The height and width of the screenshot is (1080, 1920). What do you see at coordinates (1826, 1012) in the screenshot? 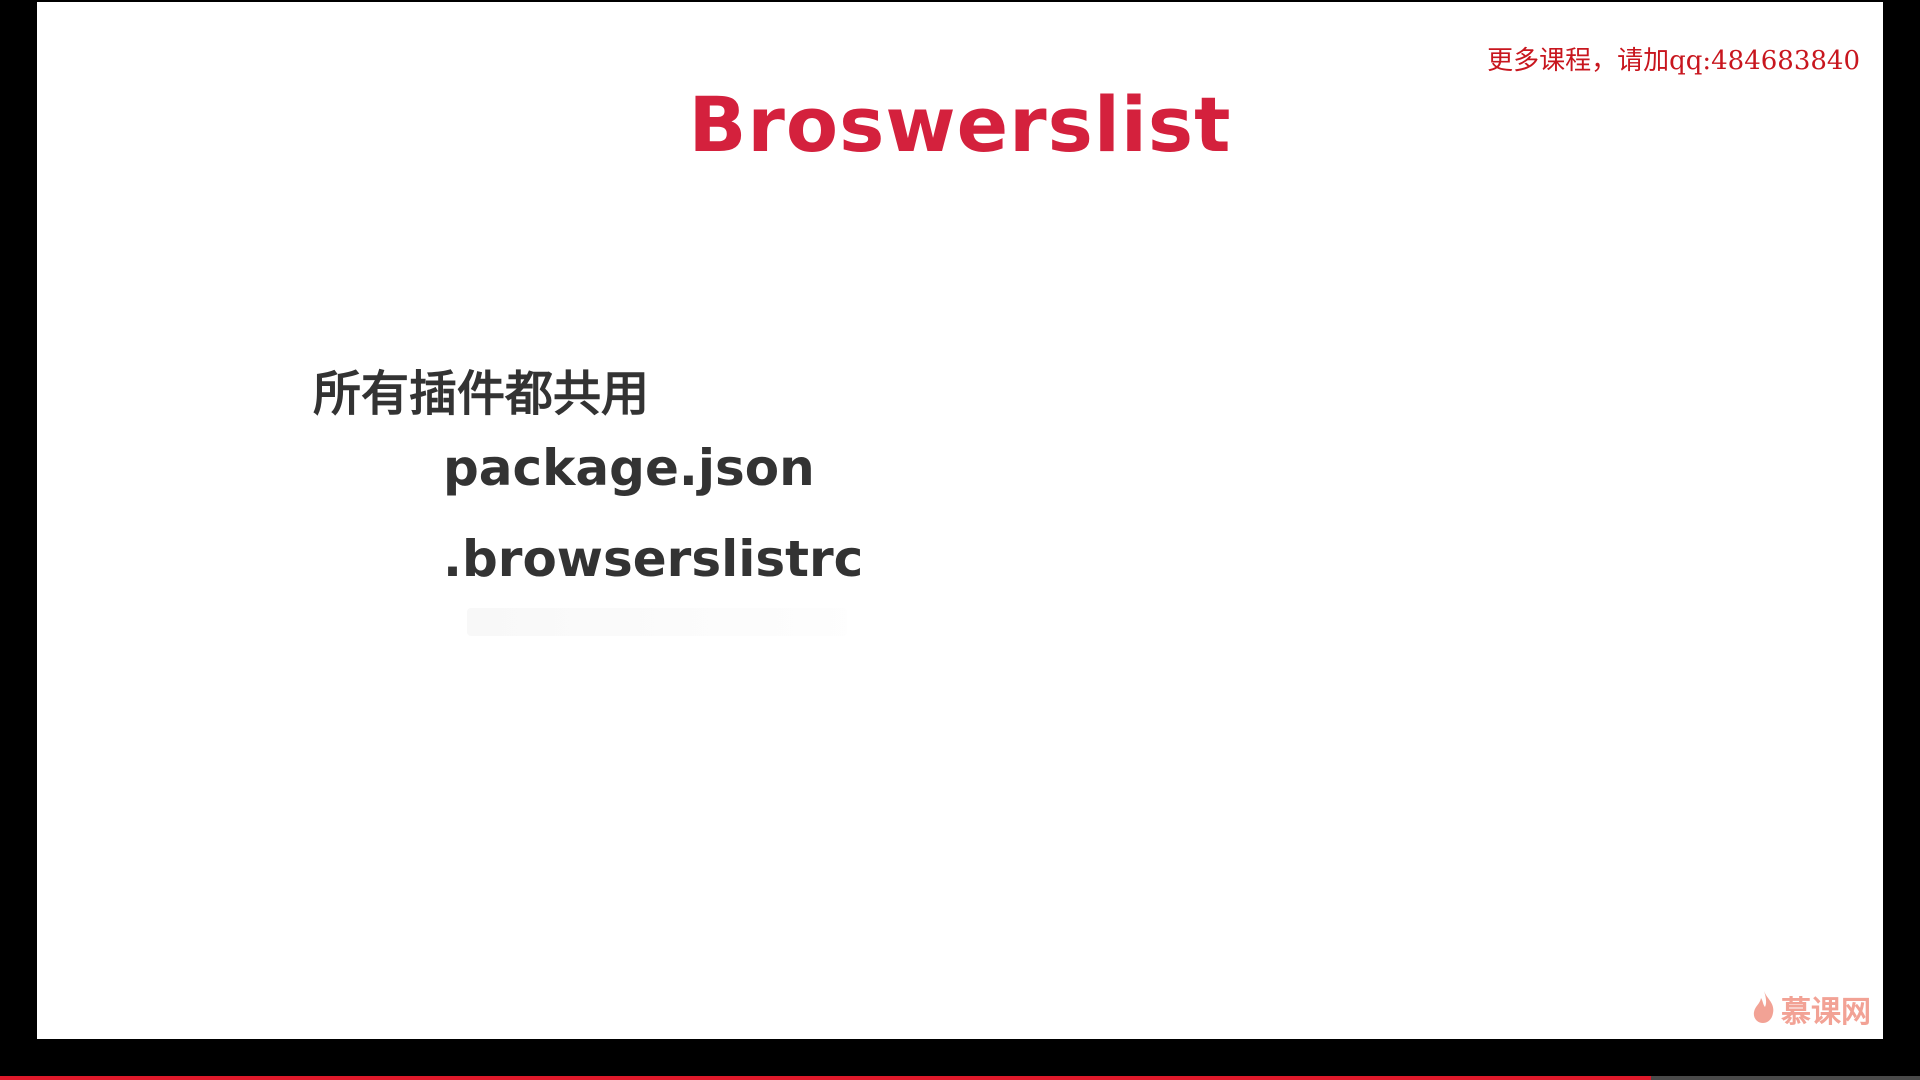
I see `logo-text: 慕课网` at bounding box center [1826, 1012].